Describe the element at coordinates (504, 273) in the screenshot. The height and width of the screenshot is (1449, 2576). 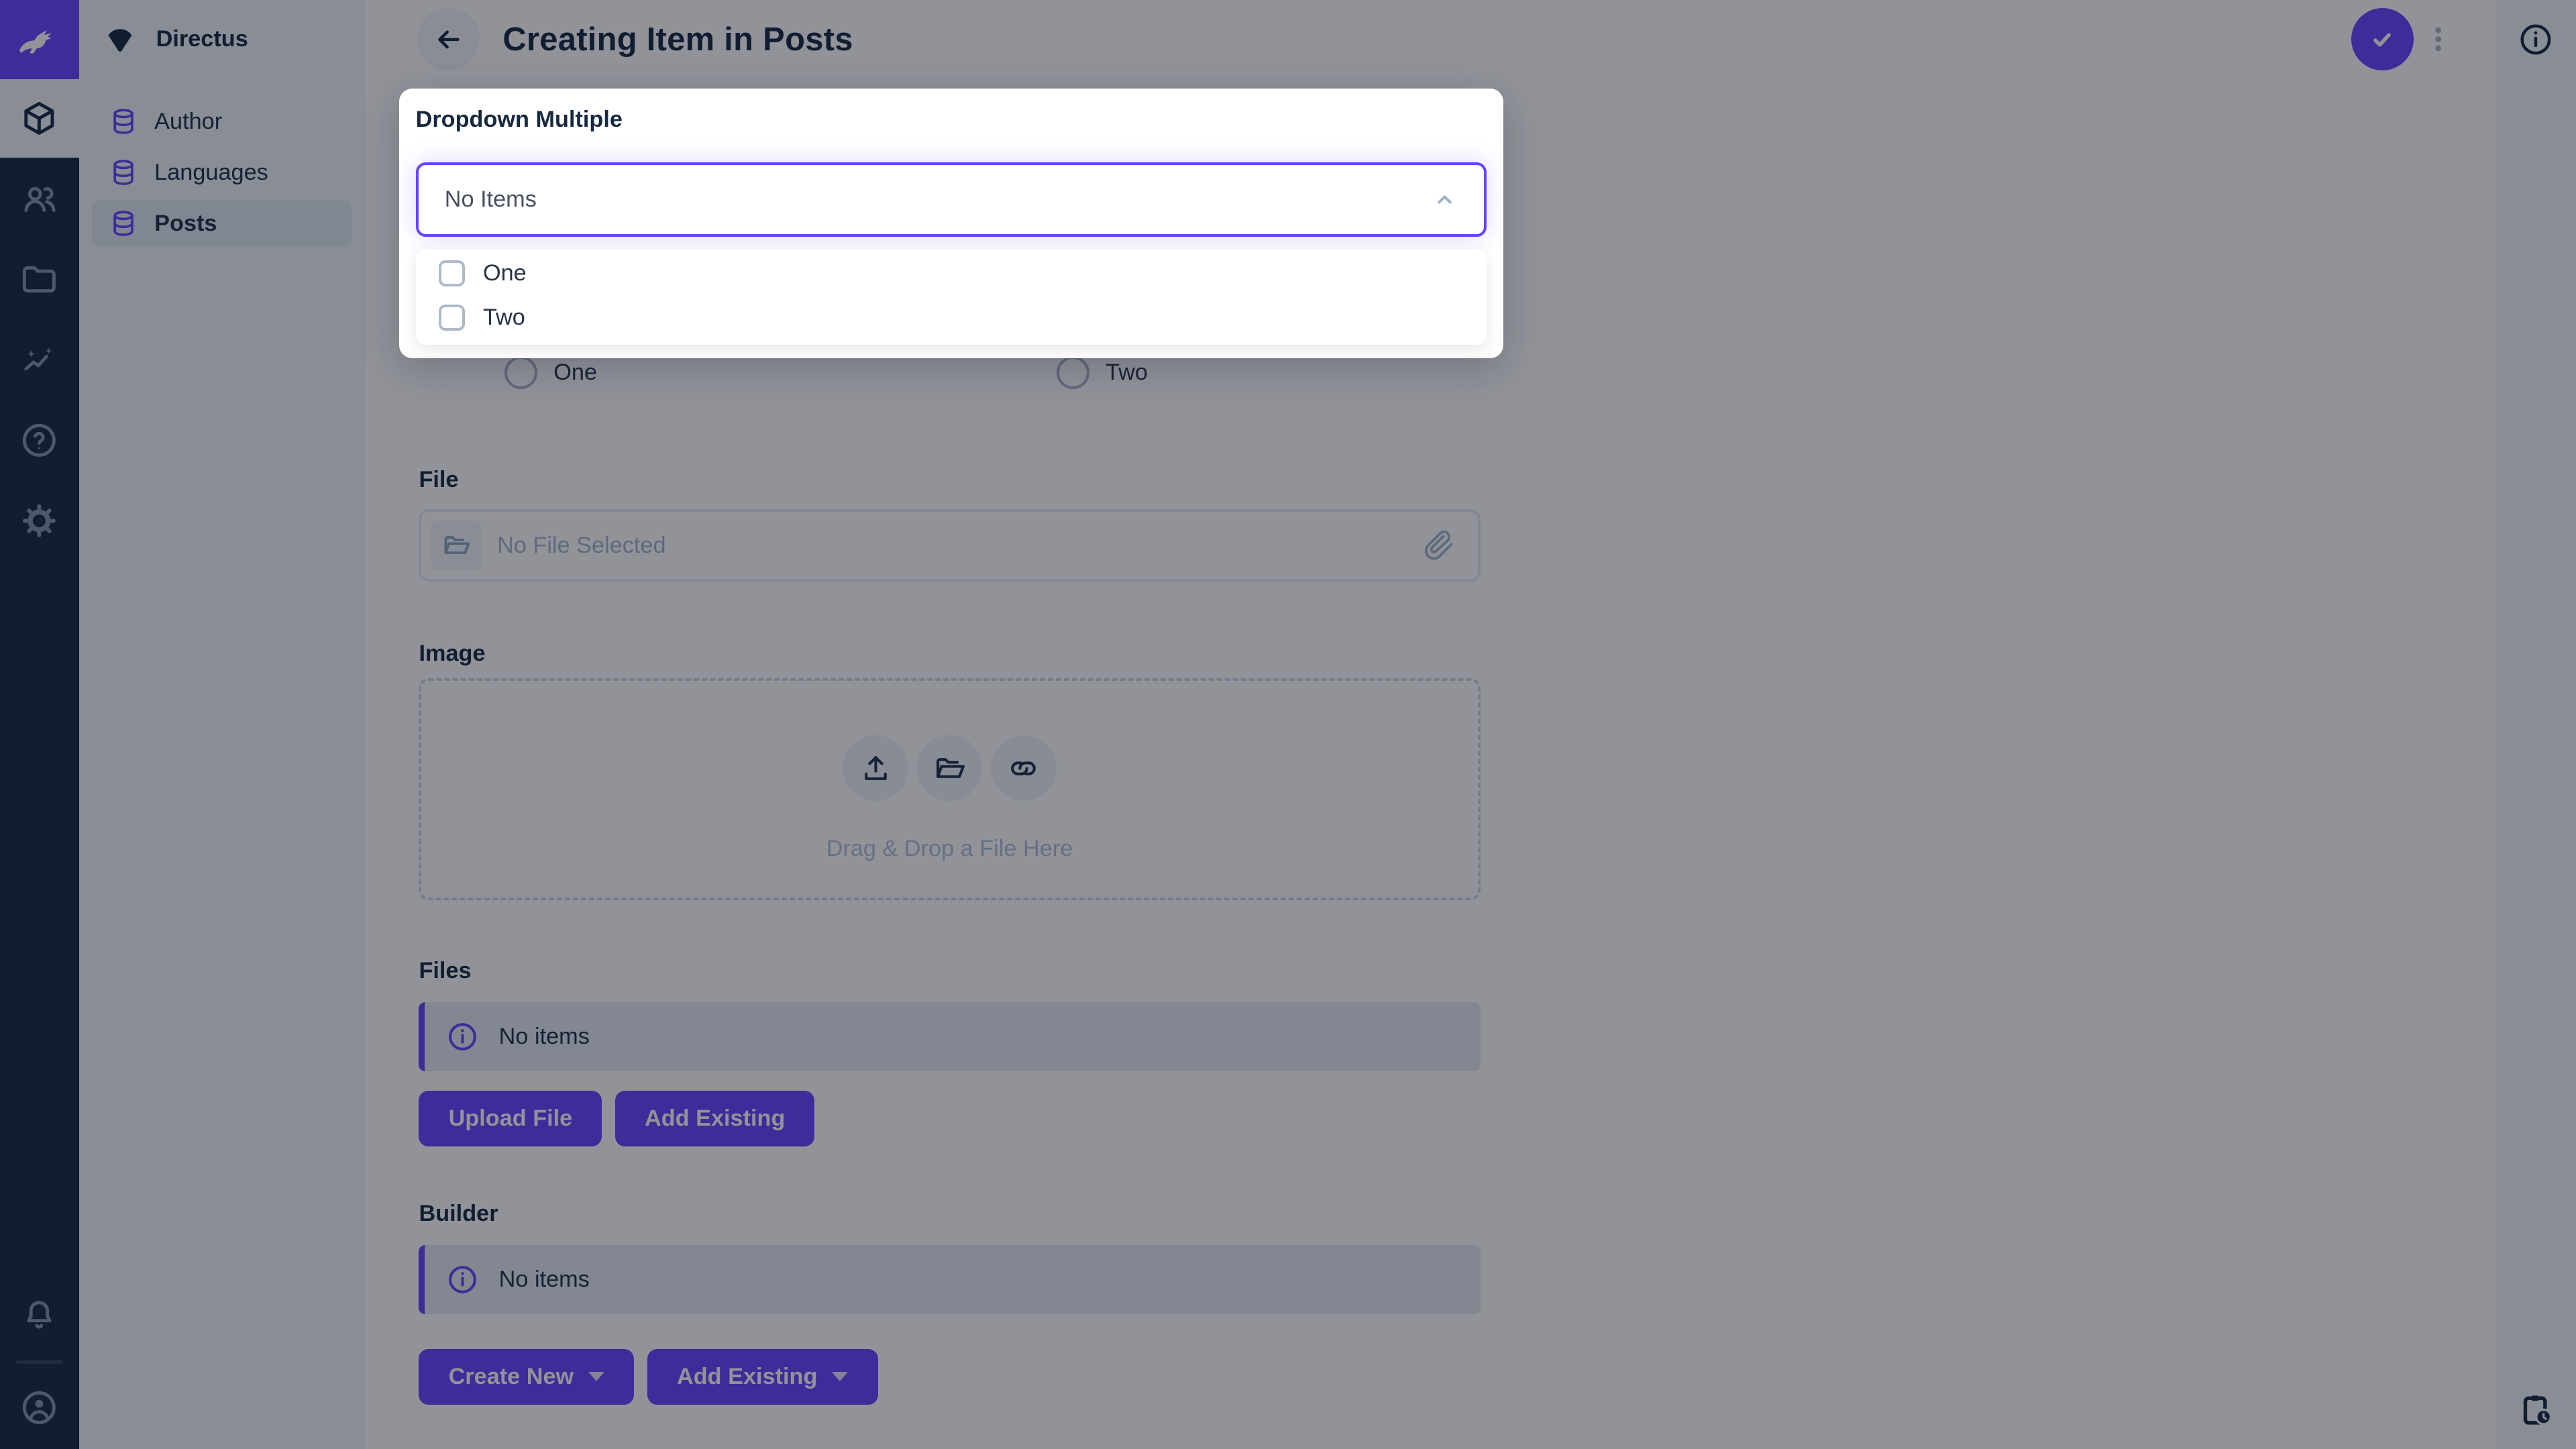
I see `option-label: One` at that location.